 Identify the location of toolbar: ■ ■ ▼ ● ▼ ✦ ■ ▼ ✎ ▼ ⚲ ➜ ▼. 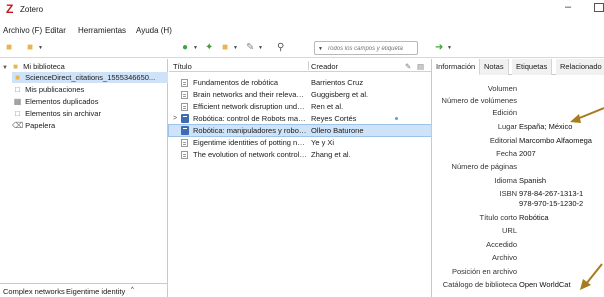
(302, 48).